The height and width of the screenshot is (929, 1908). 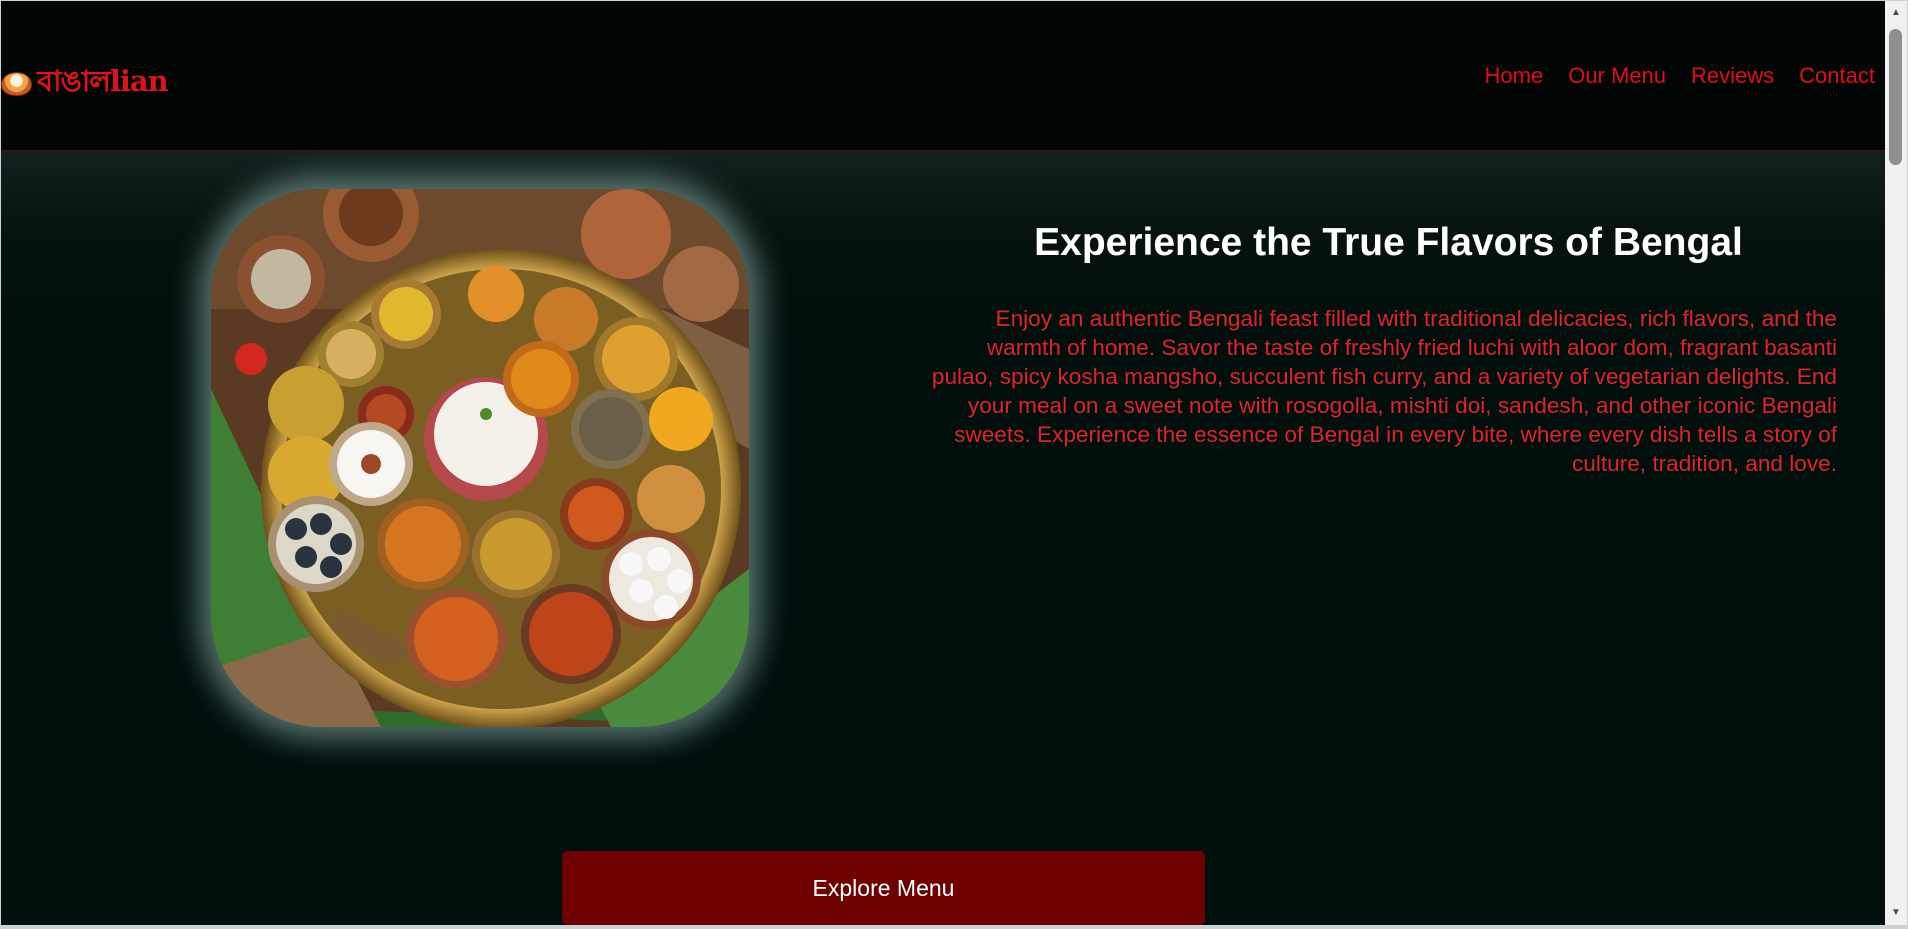 What do you see at coordinates (16, 83) in the screenshot?
I see `curry-bowl-icon` at bounding box center [16, 83].